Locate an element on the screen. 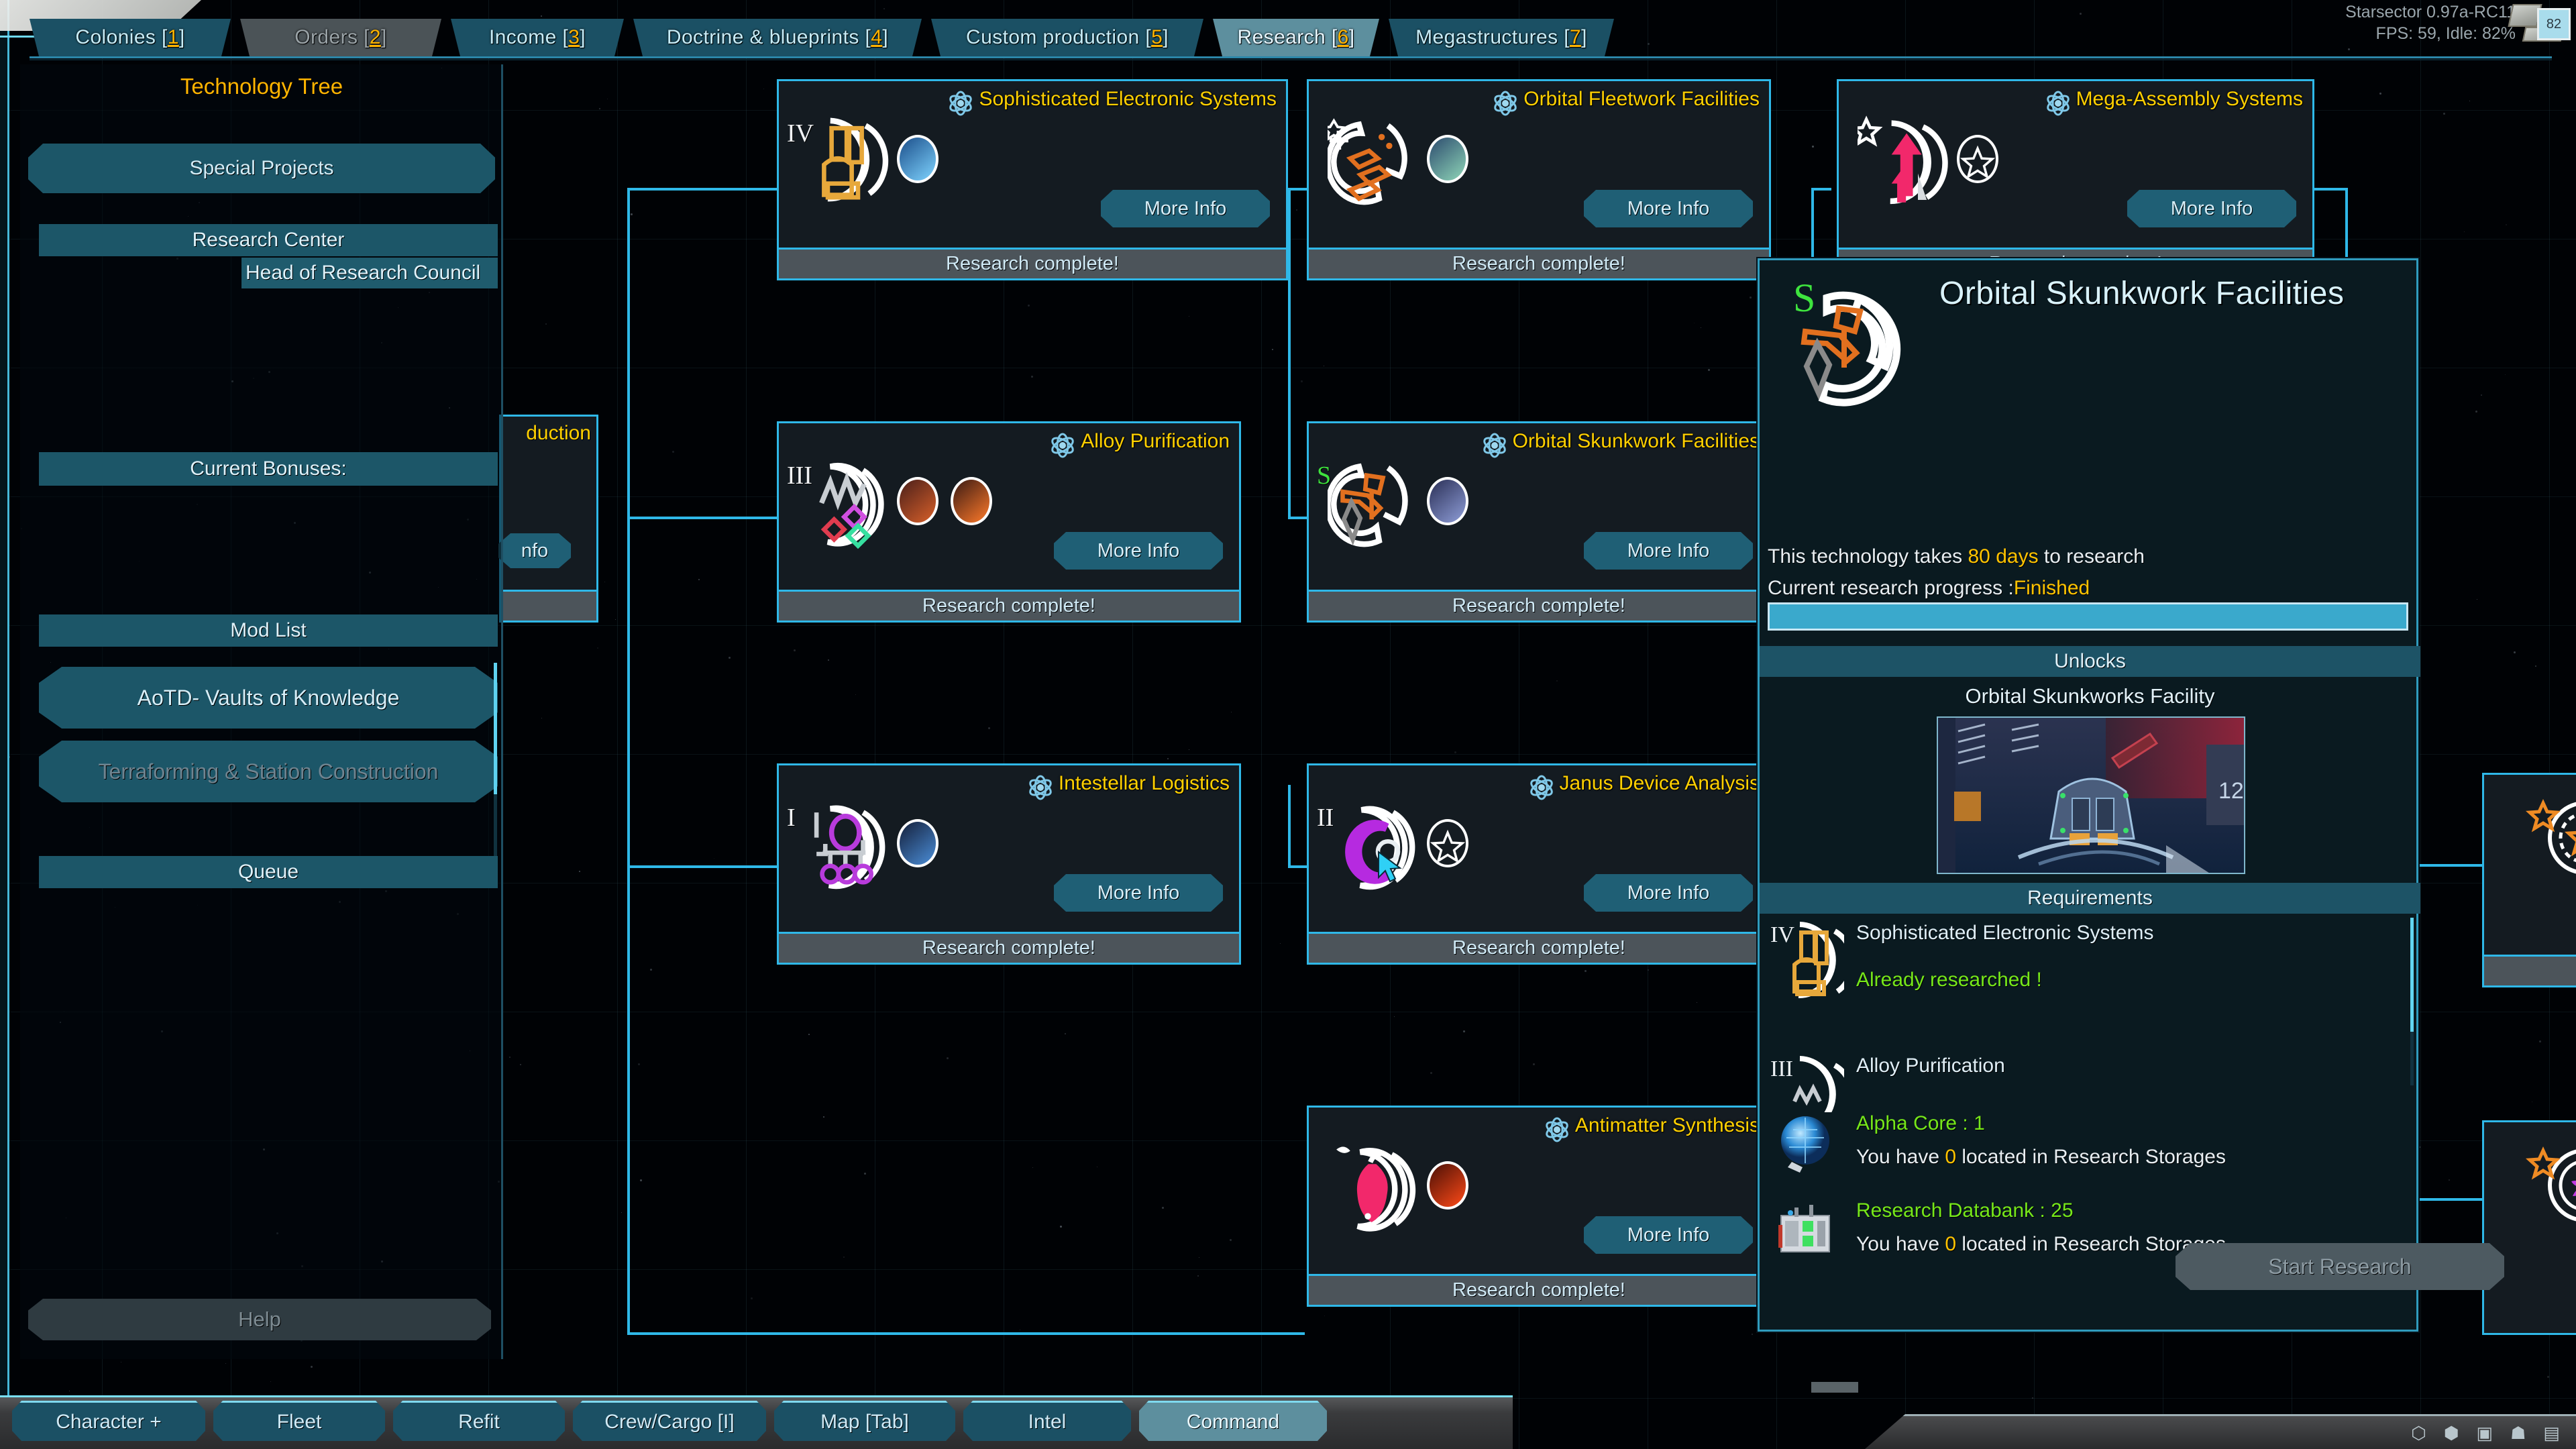 This screenshot has width=2576, height=1449. bottom-button-fleet: Fleet is located at coordinates (299, 1421).